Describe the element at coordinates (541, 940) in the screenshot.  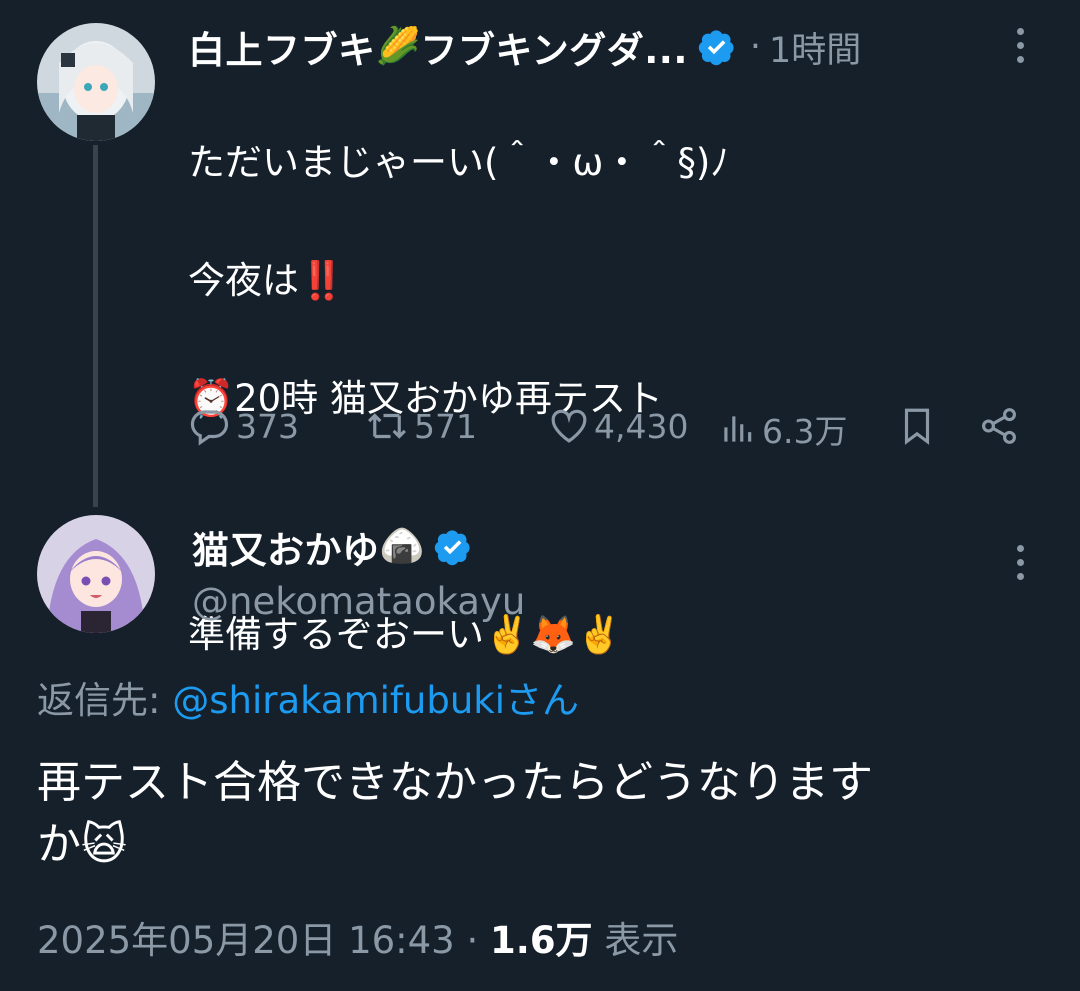
I see `view-count: 1.6万` at that location.